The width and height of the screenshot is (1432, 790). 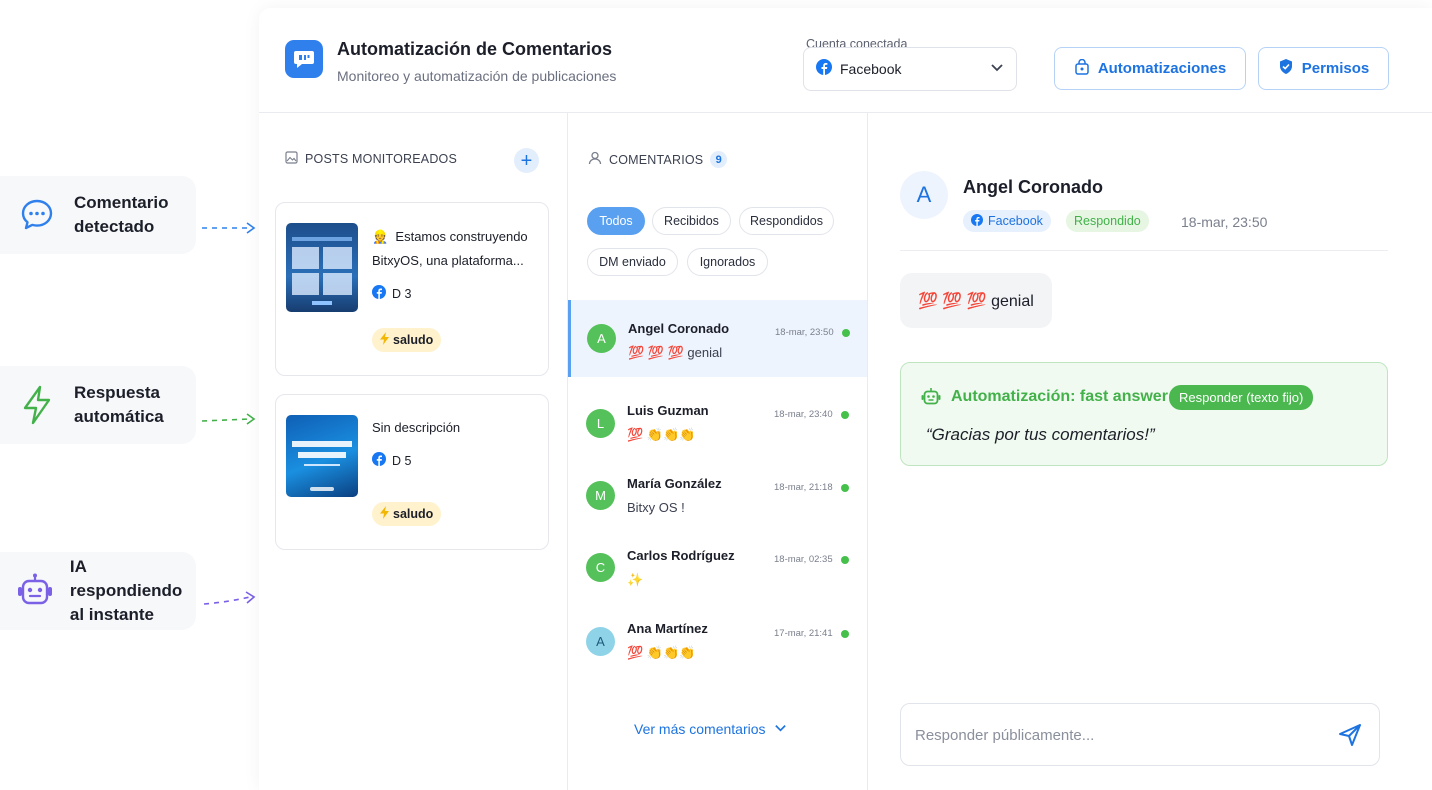 What do you see at coordinates (976, 300) in the screenshot?
I see `comment-bubble: 💯 💯 💯 genial` at bounding box center [976, 300].